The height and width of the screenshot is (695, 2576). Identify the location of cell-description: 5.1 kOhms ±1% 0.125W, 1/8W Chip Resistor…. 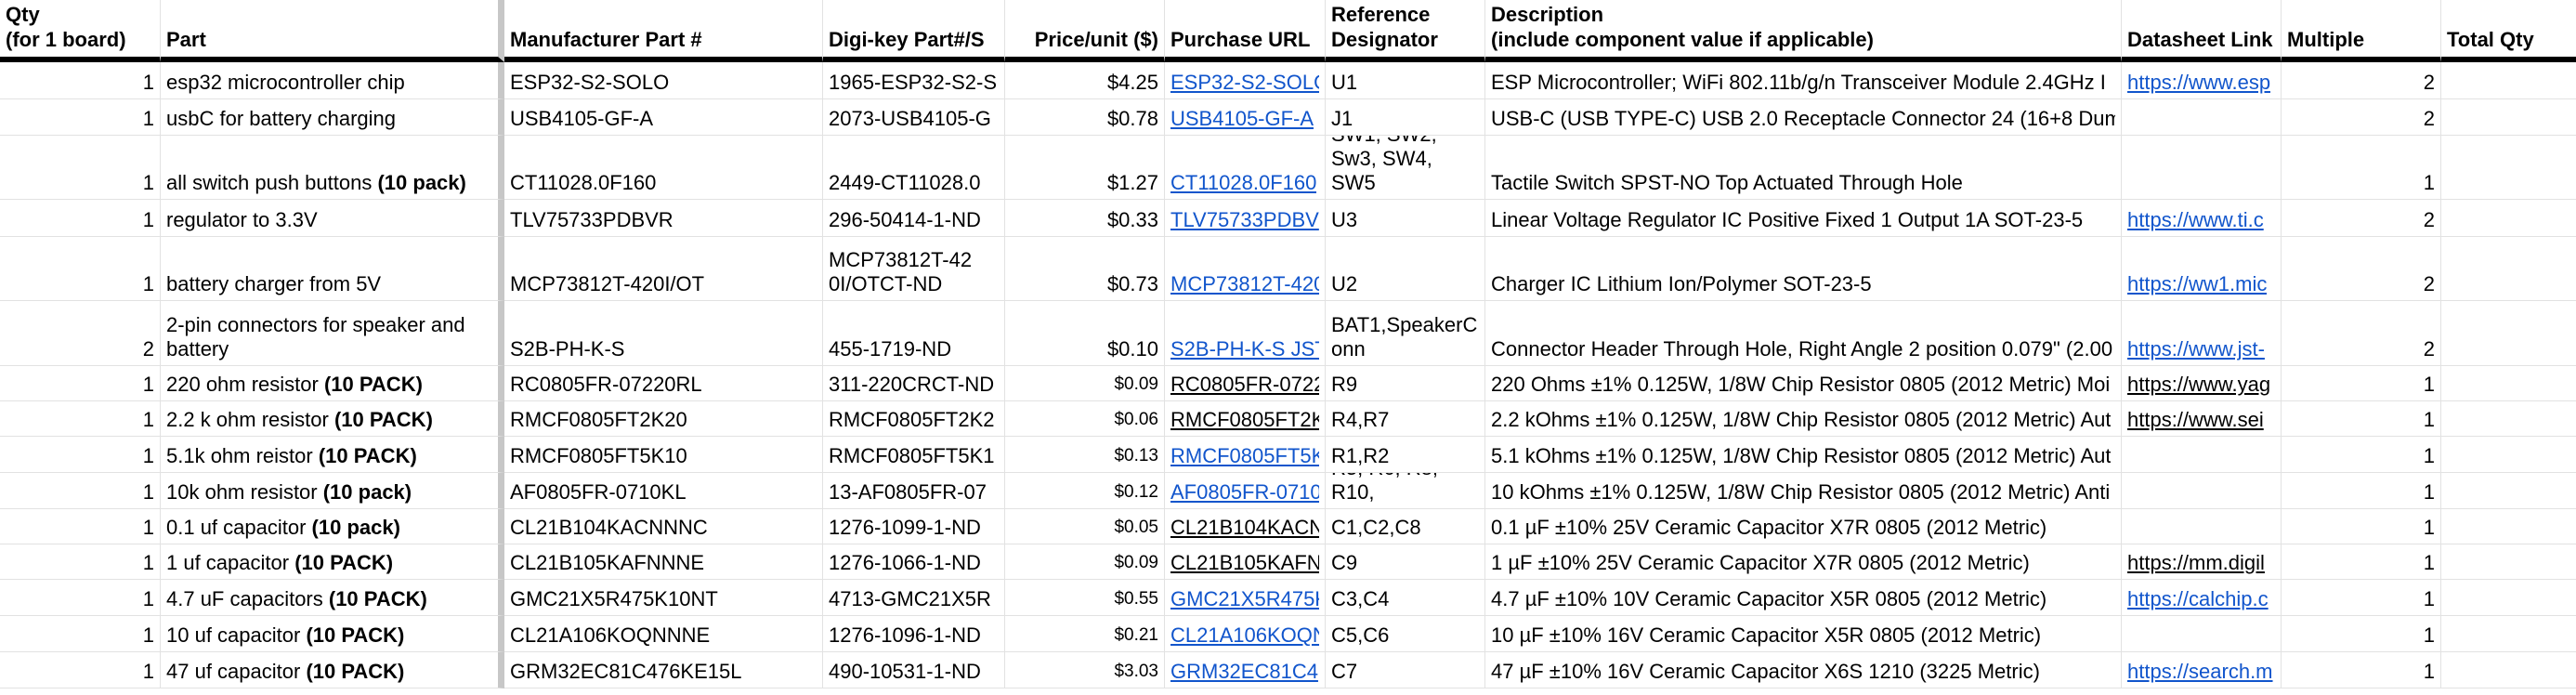
(1804, 455).